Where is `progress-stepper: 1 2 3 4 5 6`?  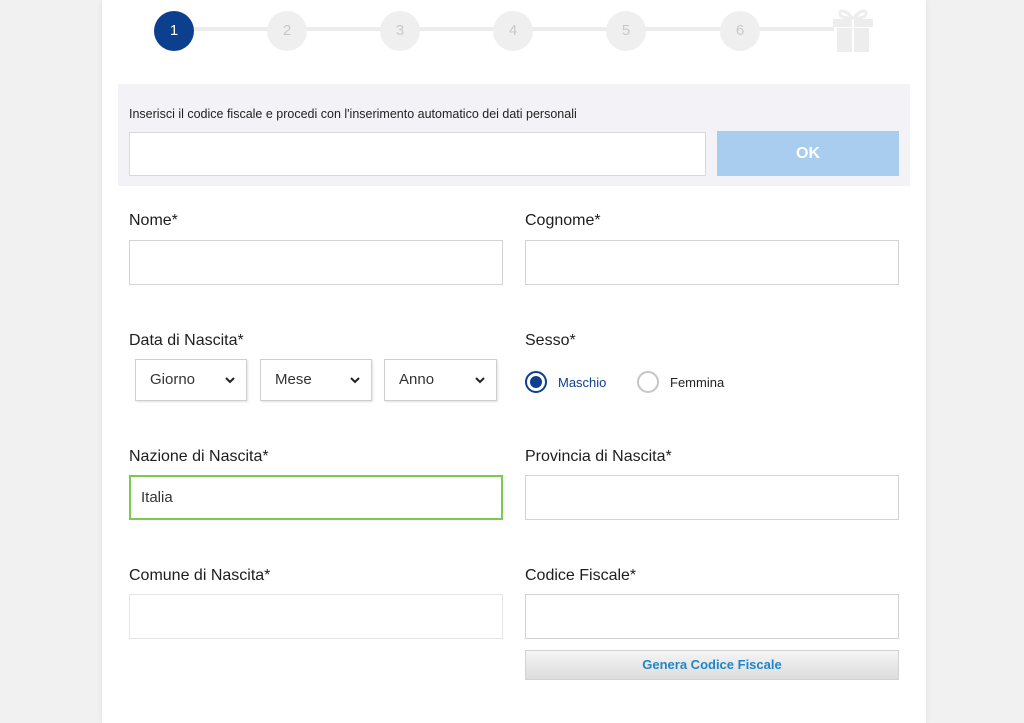
progress-stepper: 1 2 3 4 5 6 is located at coordinates (514, 30).